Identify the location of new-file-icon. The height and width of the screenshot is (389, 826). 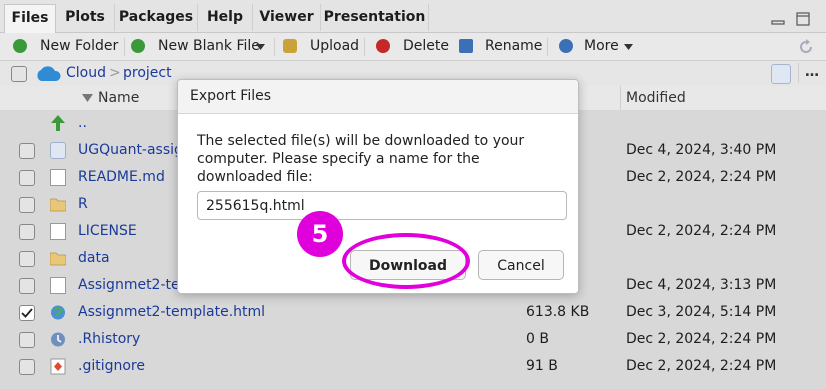
(138, 46).